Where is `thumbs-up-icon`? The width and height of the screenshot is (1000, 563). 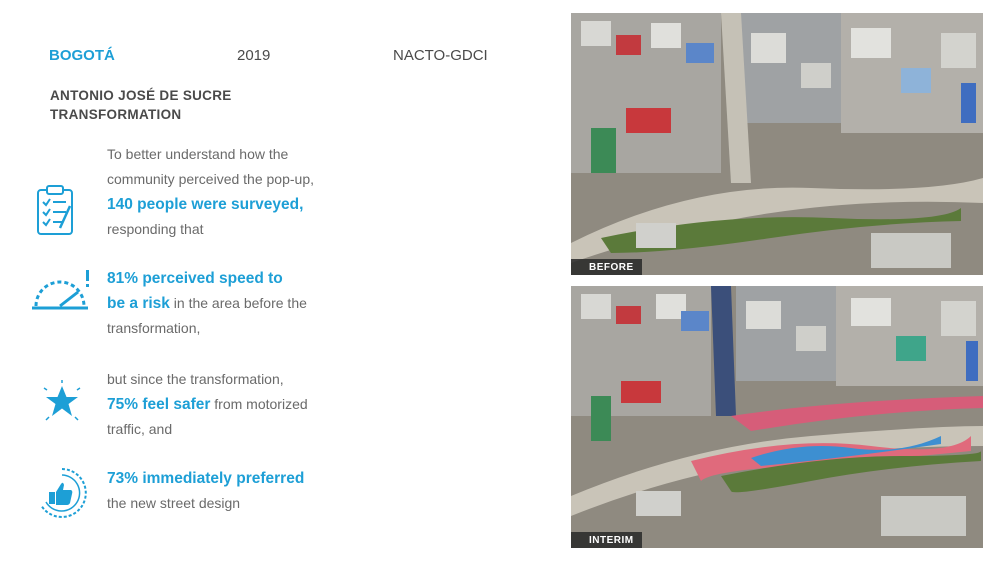
thumbs-up-icon is located at coordinates (62, 493).